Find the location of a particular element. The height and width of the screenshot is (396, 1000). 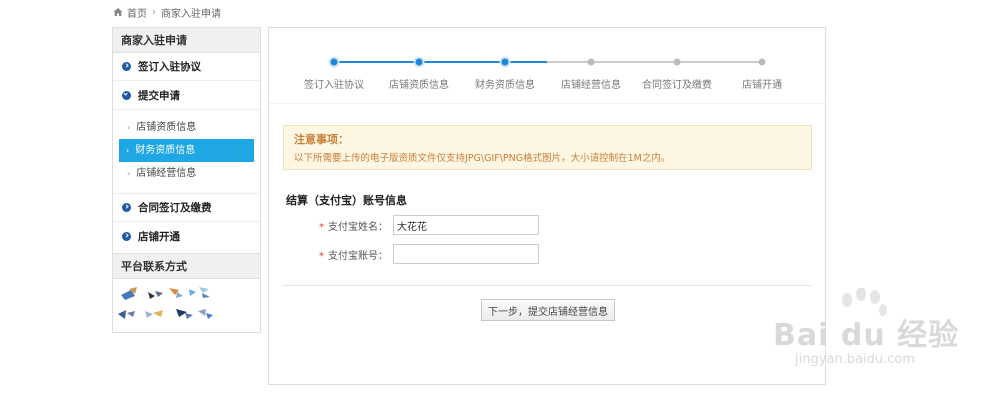

progress-track is located at coordinates (547, 62).